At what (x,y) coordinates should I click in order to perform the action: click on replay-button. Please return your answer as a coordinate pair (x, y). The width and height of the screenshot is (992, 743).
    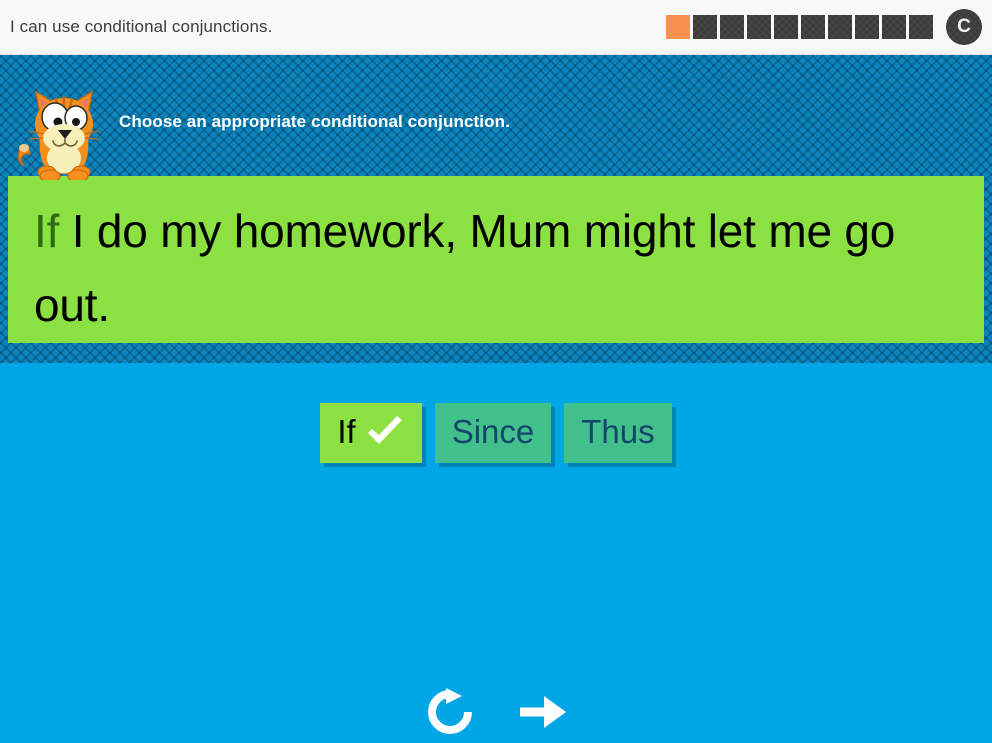
    Looking at the image, I should click on (450, 712).